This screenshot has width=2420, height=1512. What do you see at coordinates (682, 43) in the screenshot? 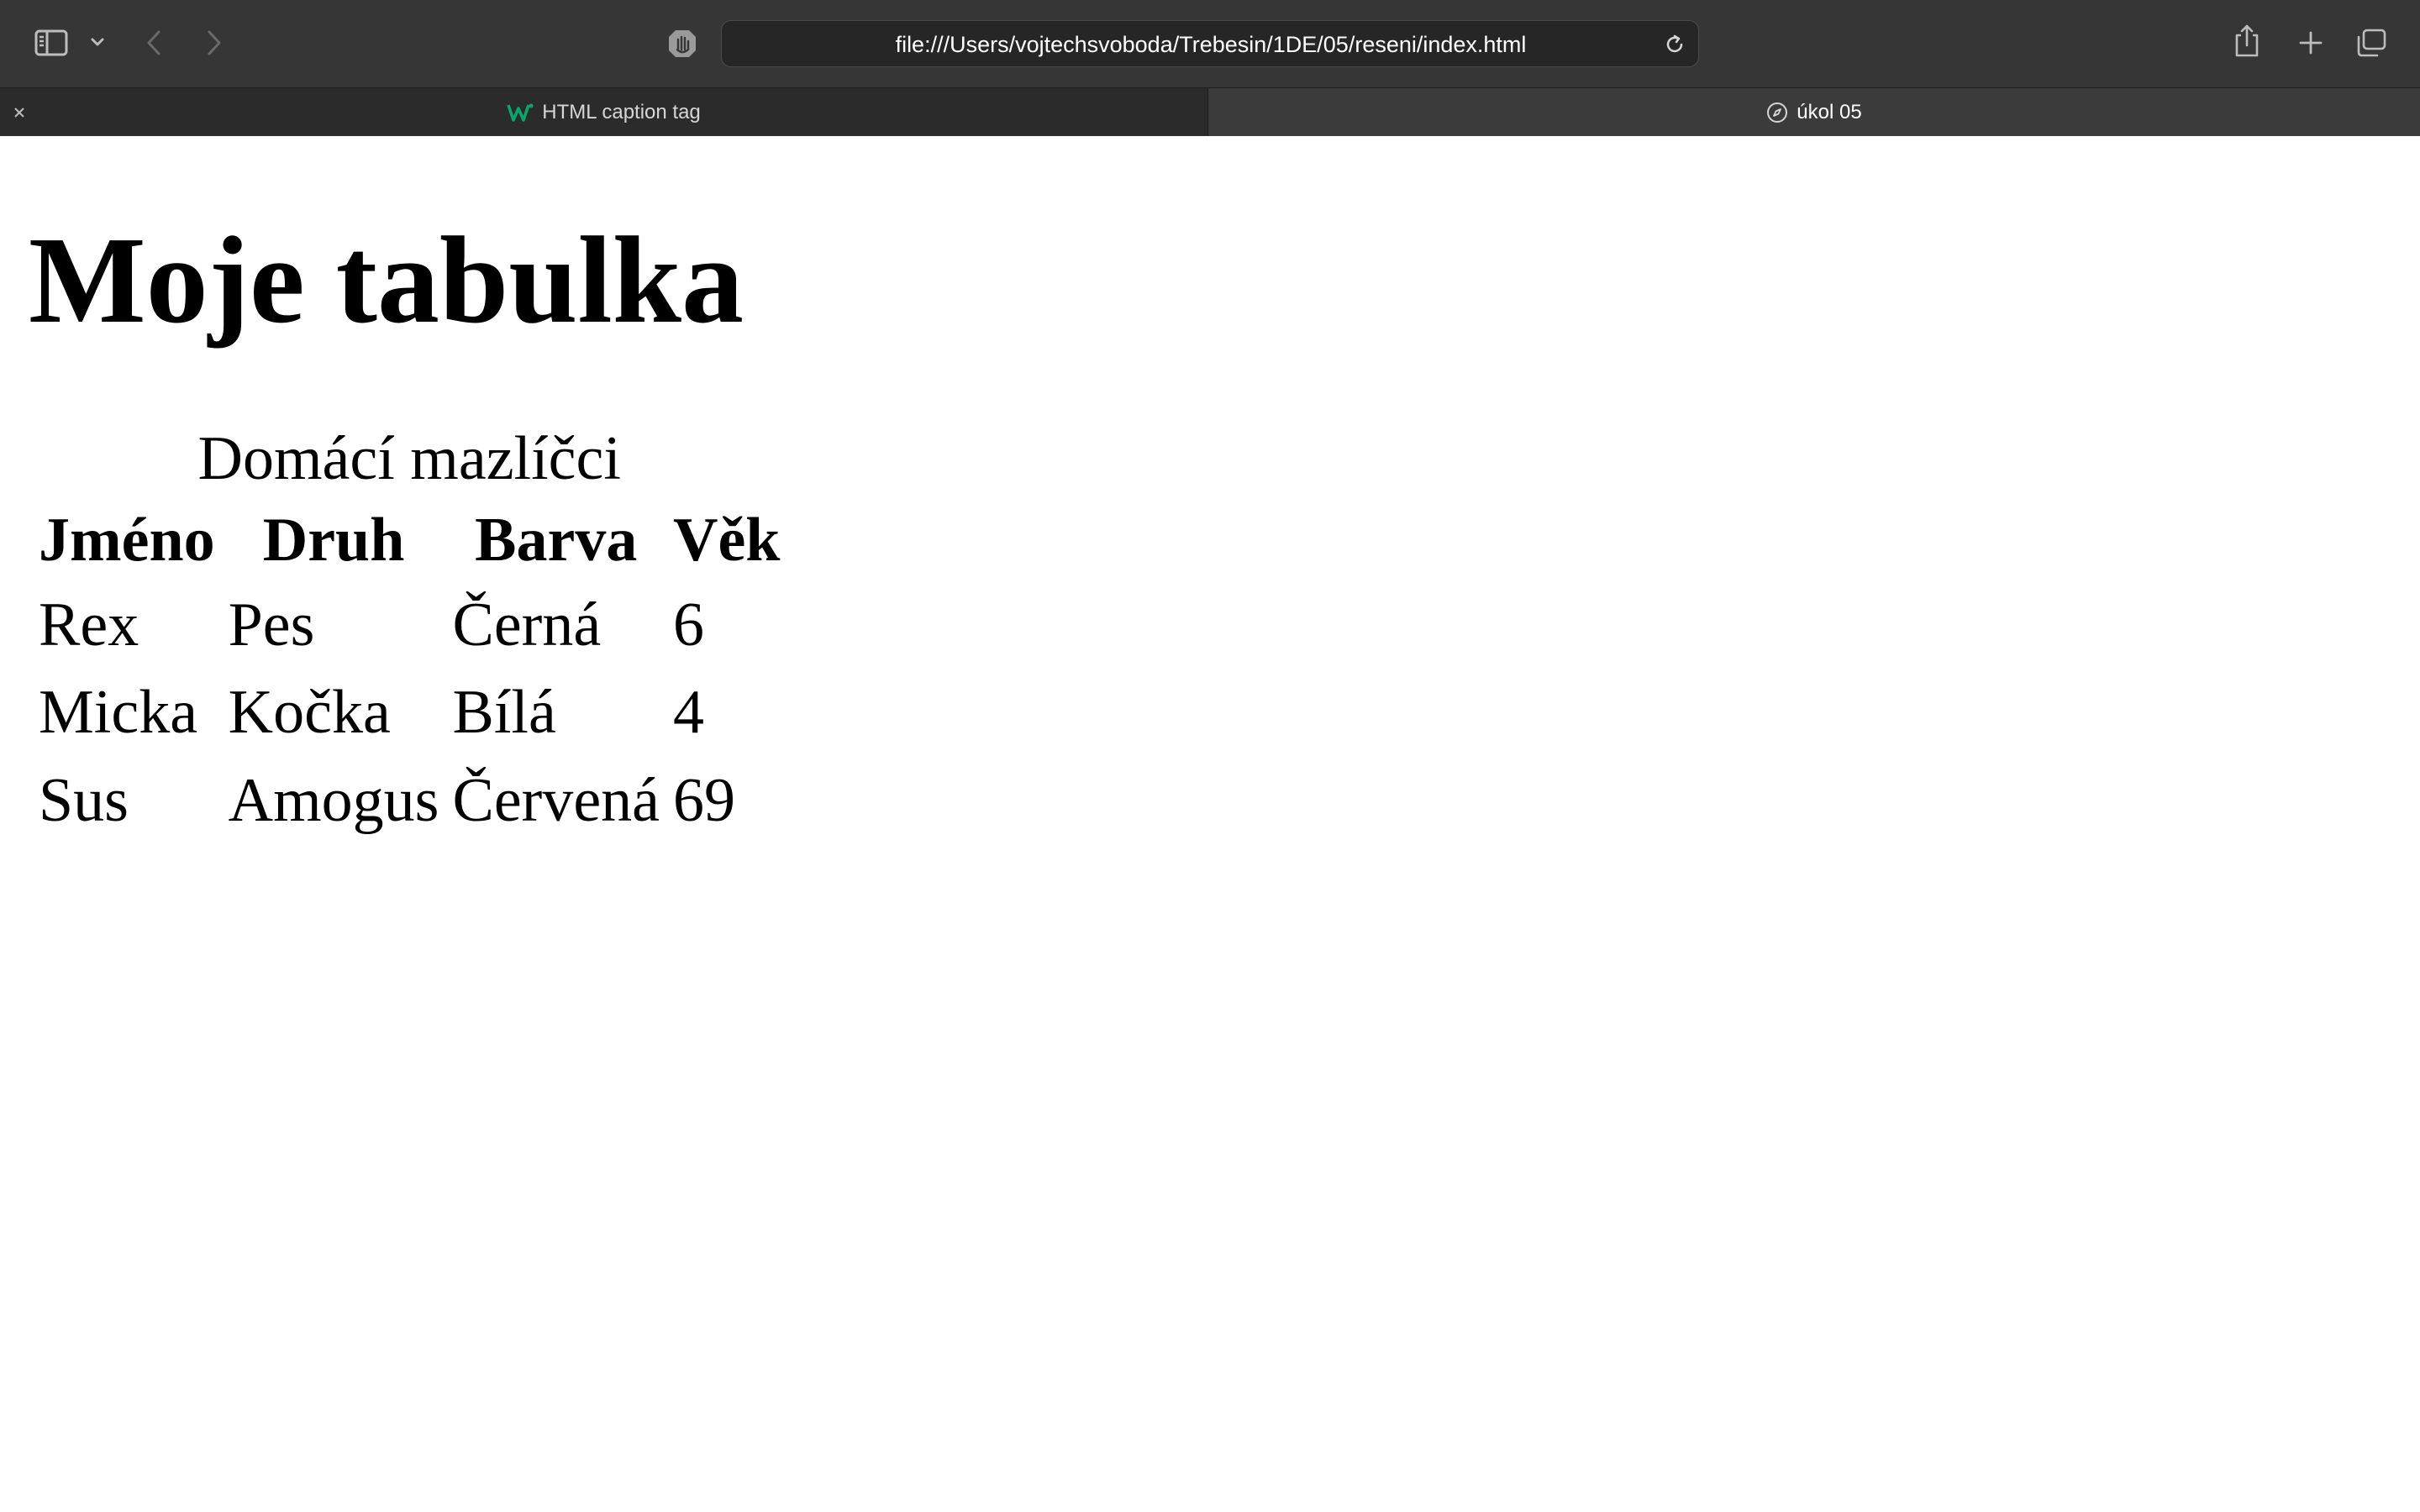
I see `privacy-shield-icon` at bounding box center [682, 43].